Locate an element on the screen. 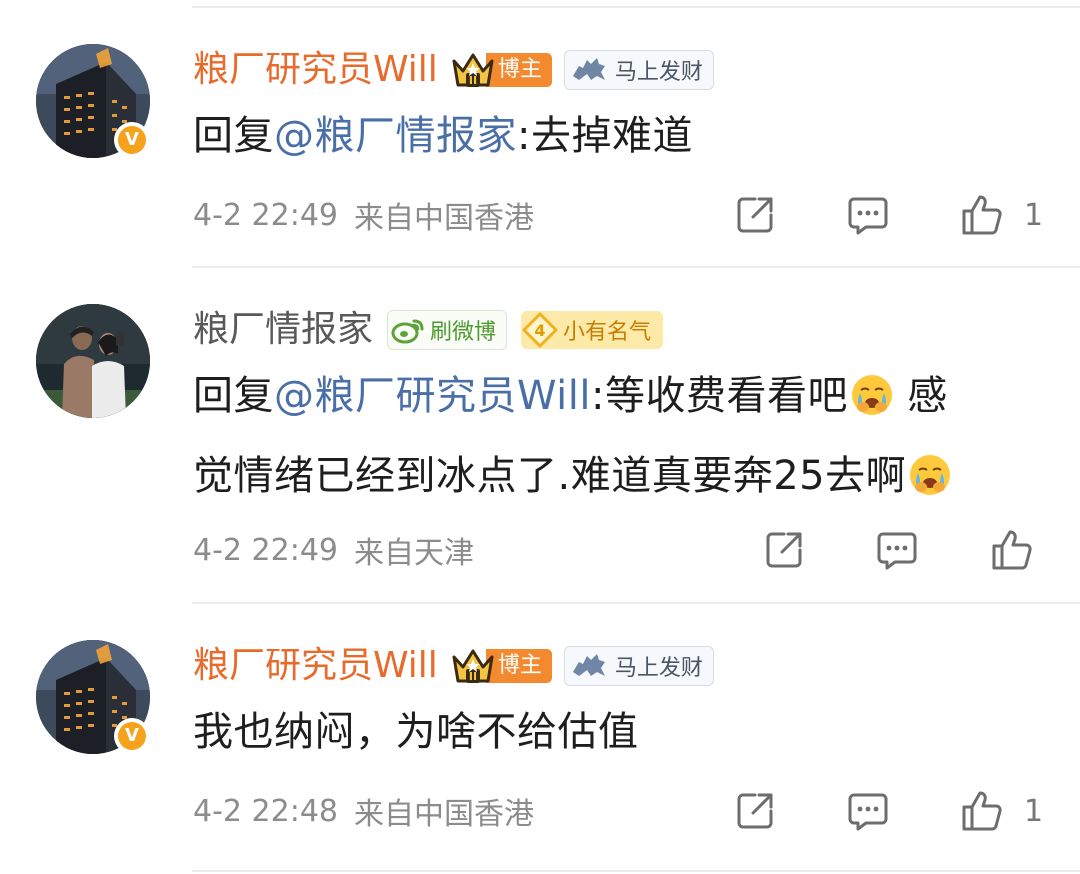  like-button is located at coordinates (1012, 550).